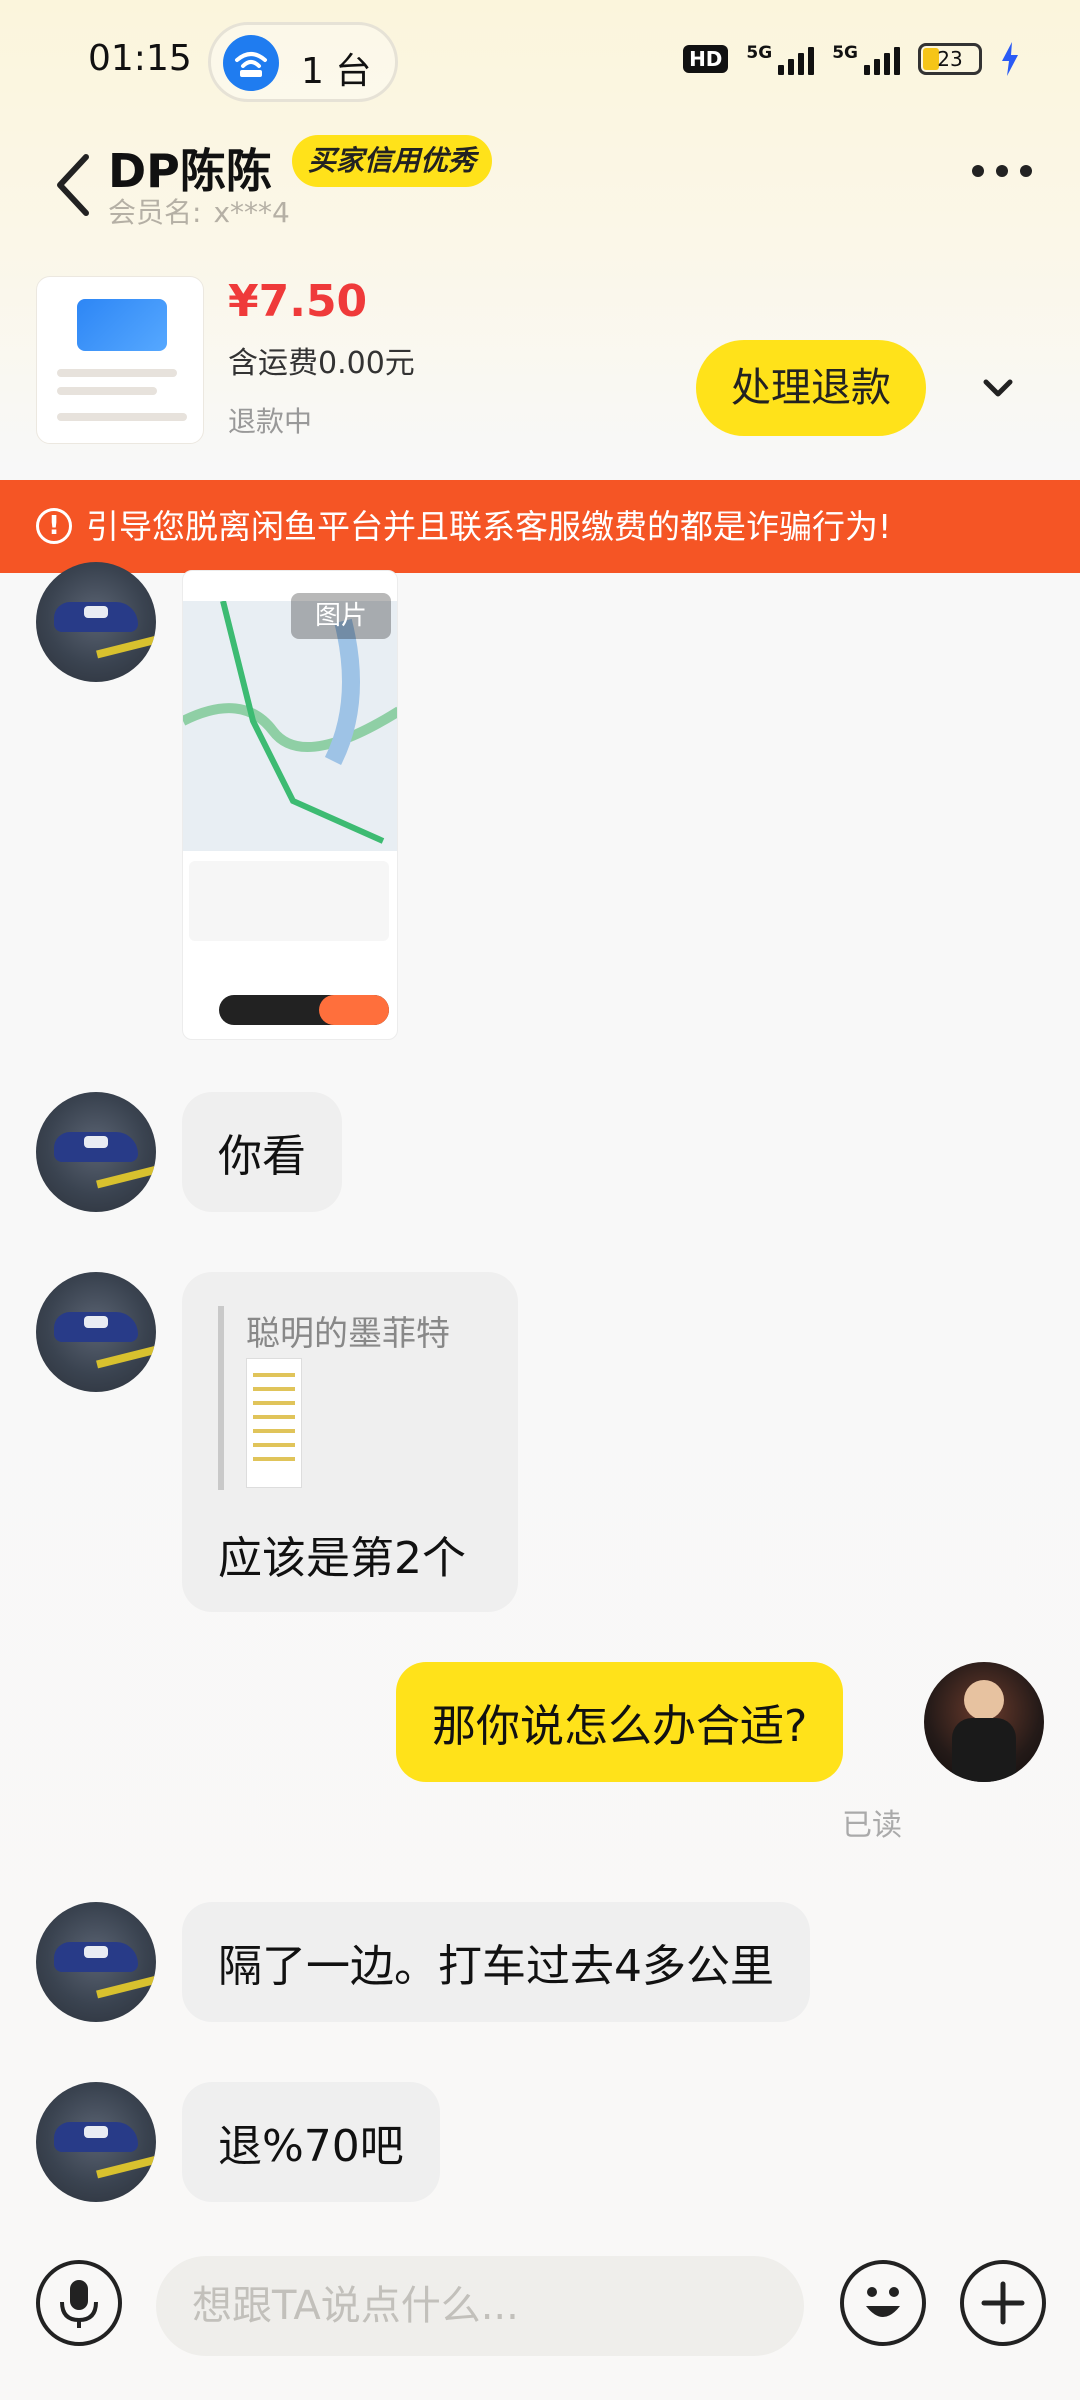  What do you see at coordinates (120, 360) in the screenshot?
I see `product-thumbnail` at bounding box center [120, 360].